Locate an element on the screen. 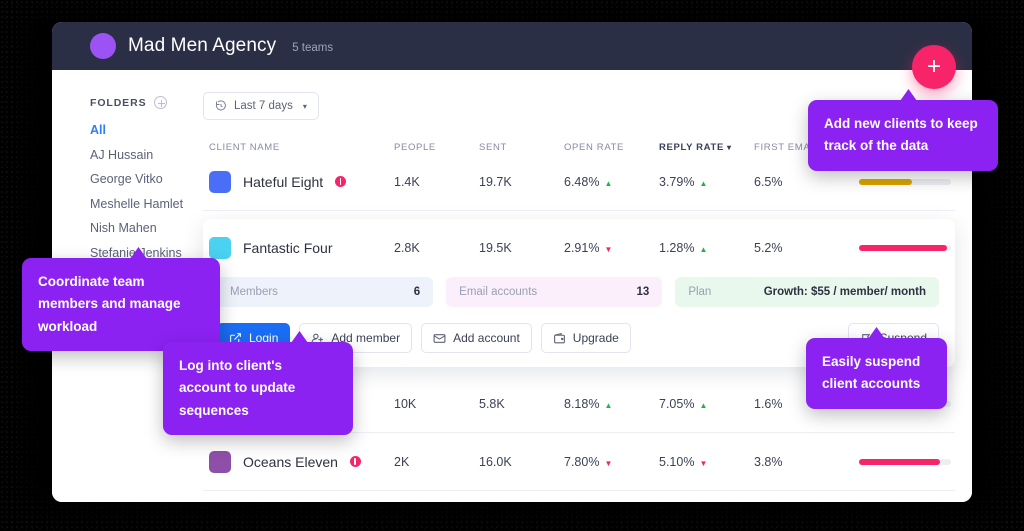 This screenshot has width=1024, height=531. sent-cell: 19.7K is located at coordinates (495, 181).